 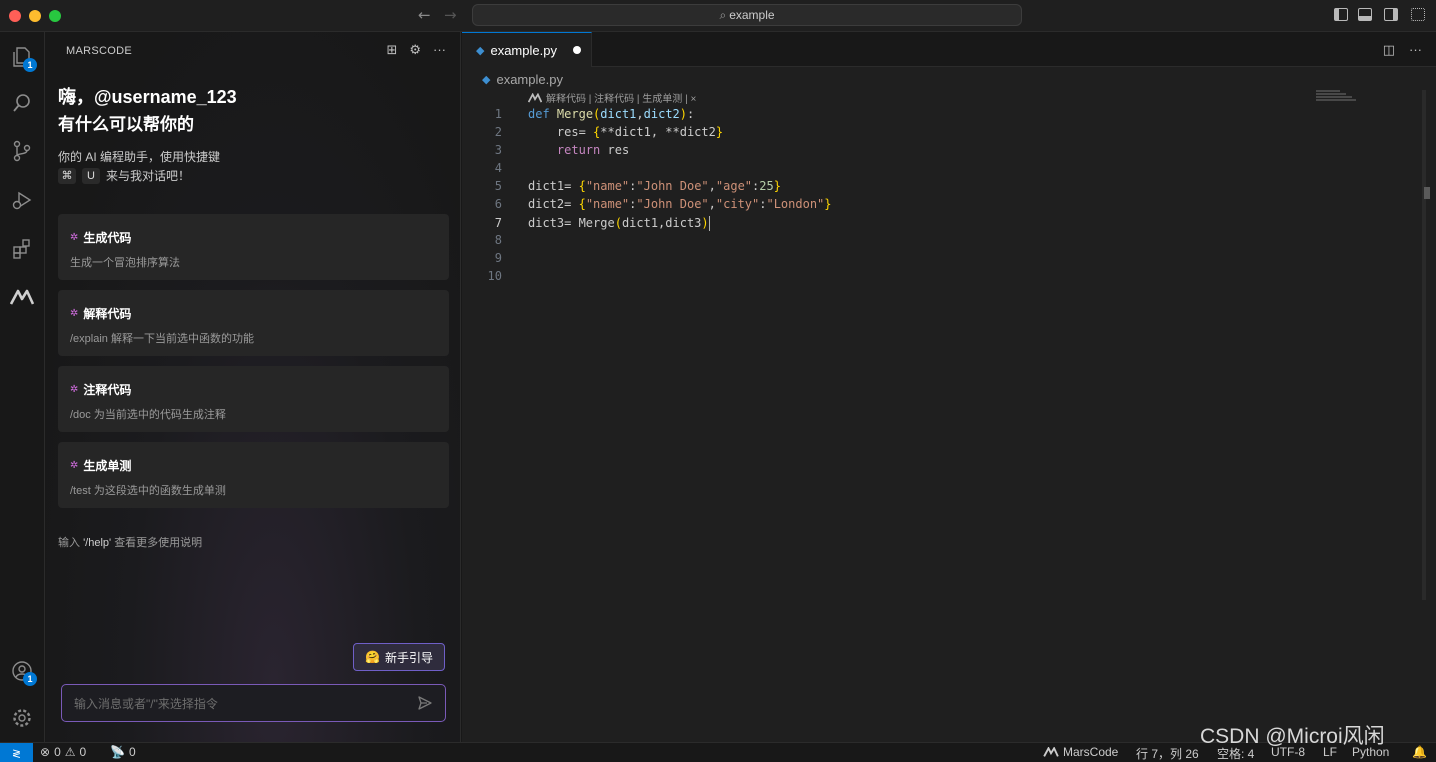 I want to click on search-icon: ⌕, so click(x=723, y=15).